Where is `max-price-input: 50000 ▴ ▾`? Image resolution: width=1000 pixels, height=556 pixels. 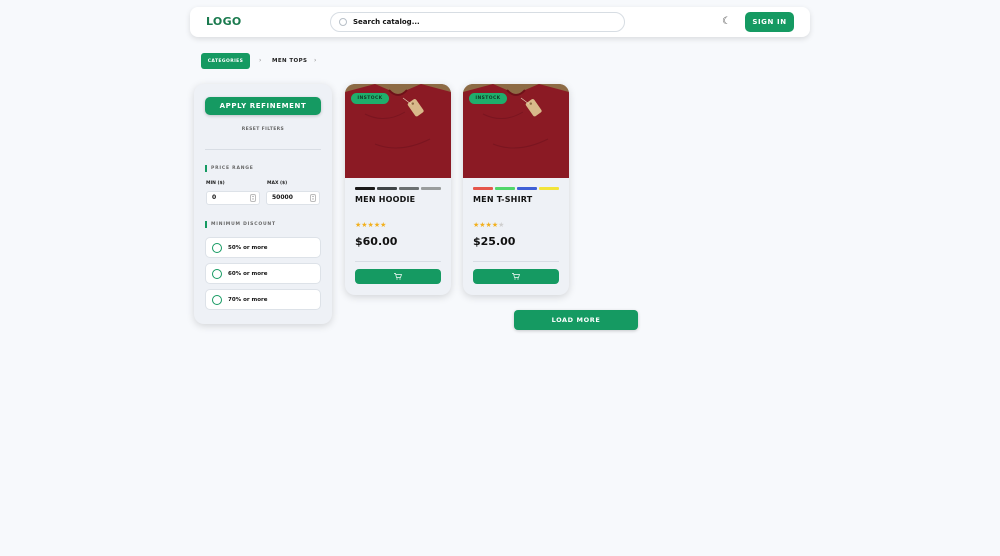
max-price-input: 50000 ▴ ▾ is located at coordinates (293, 198).